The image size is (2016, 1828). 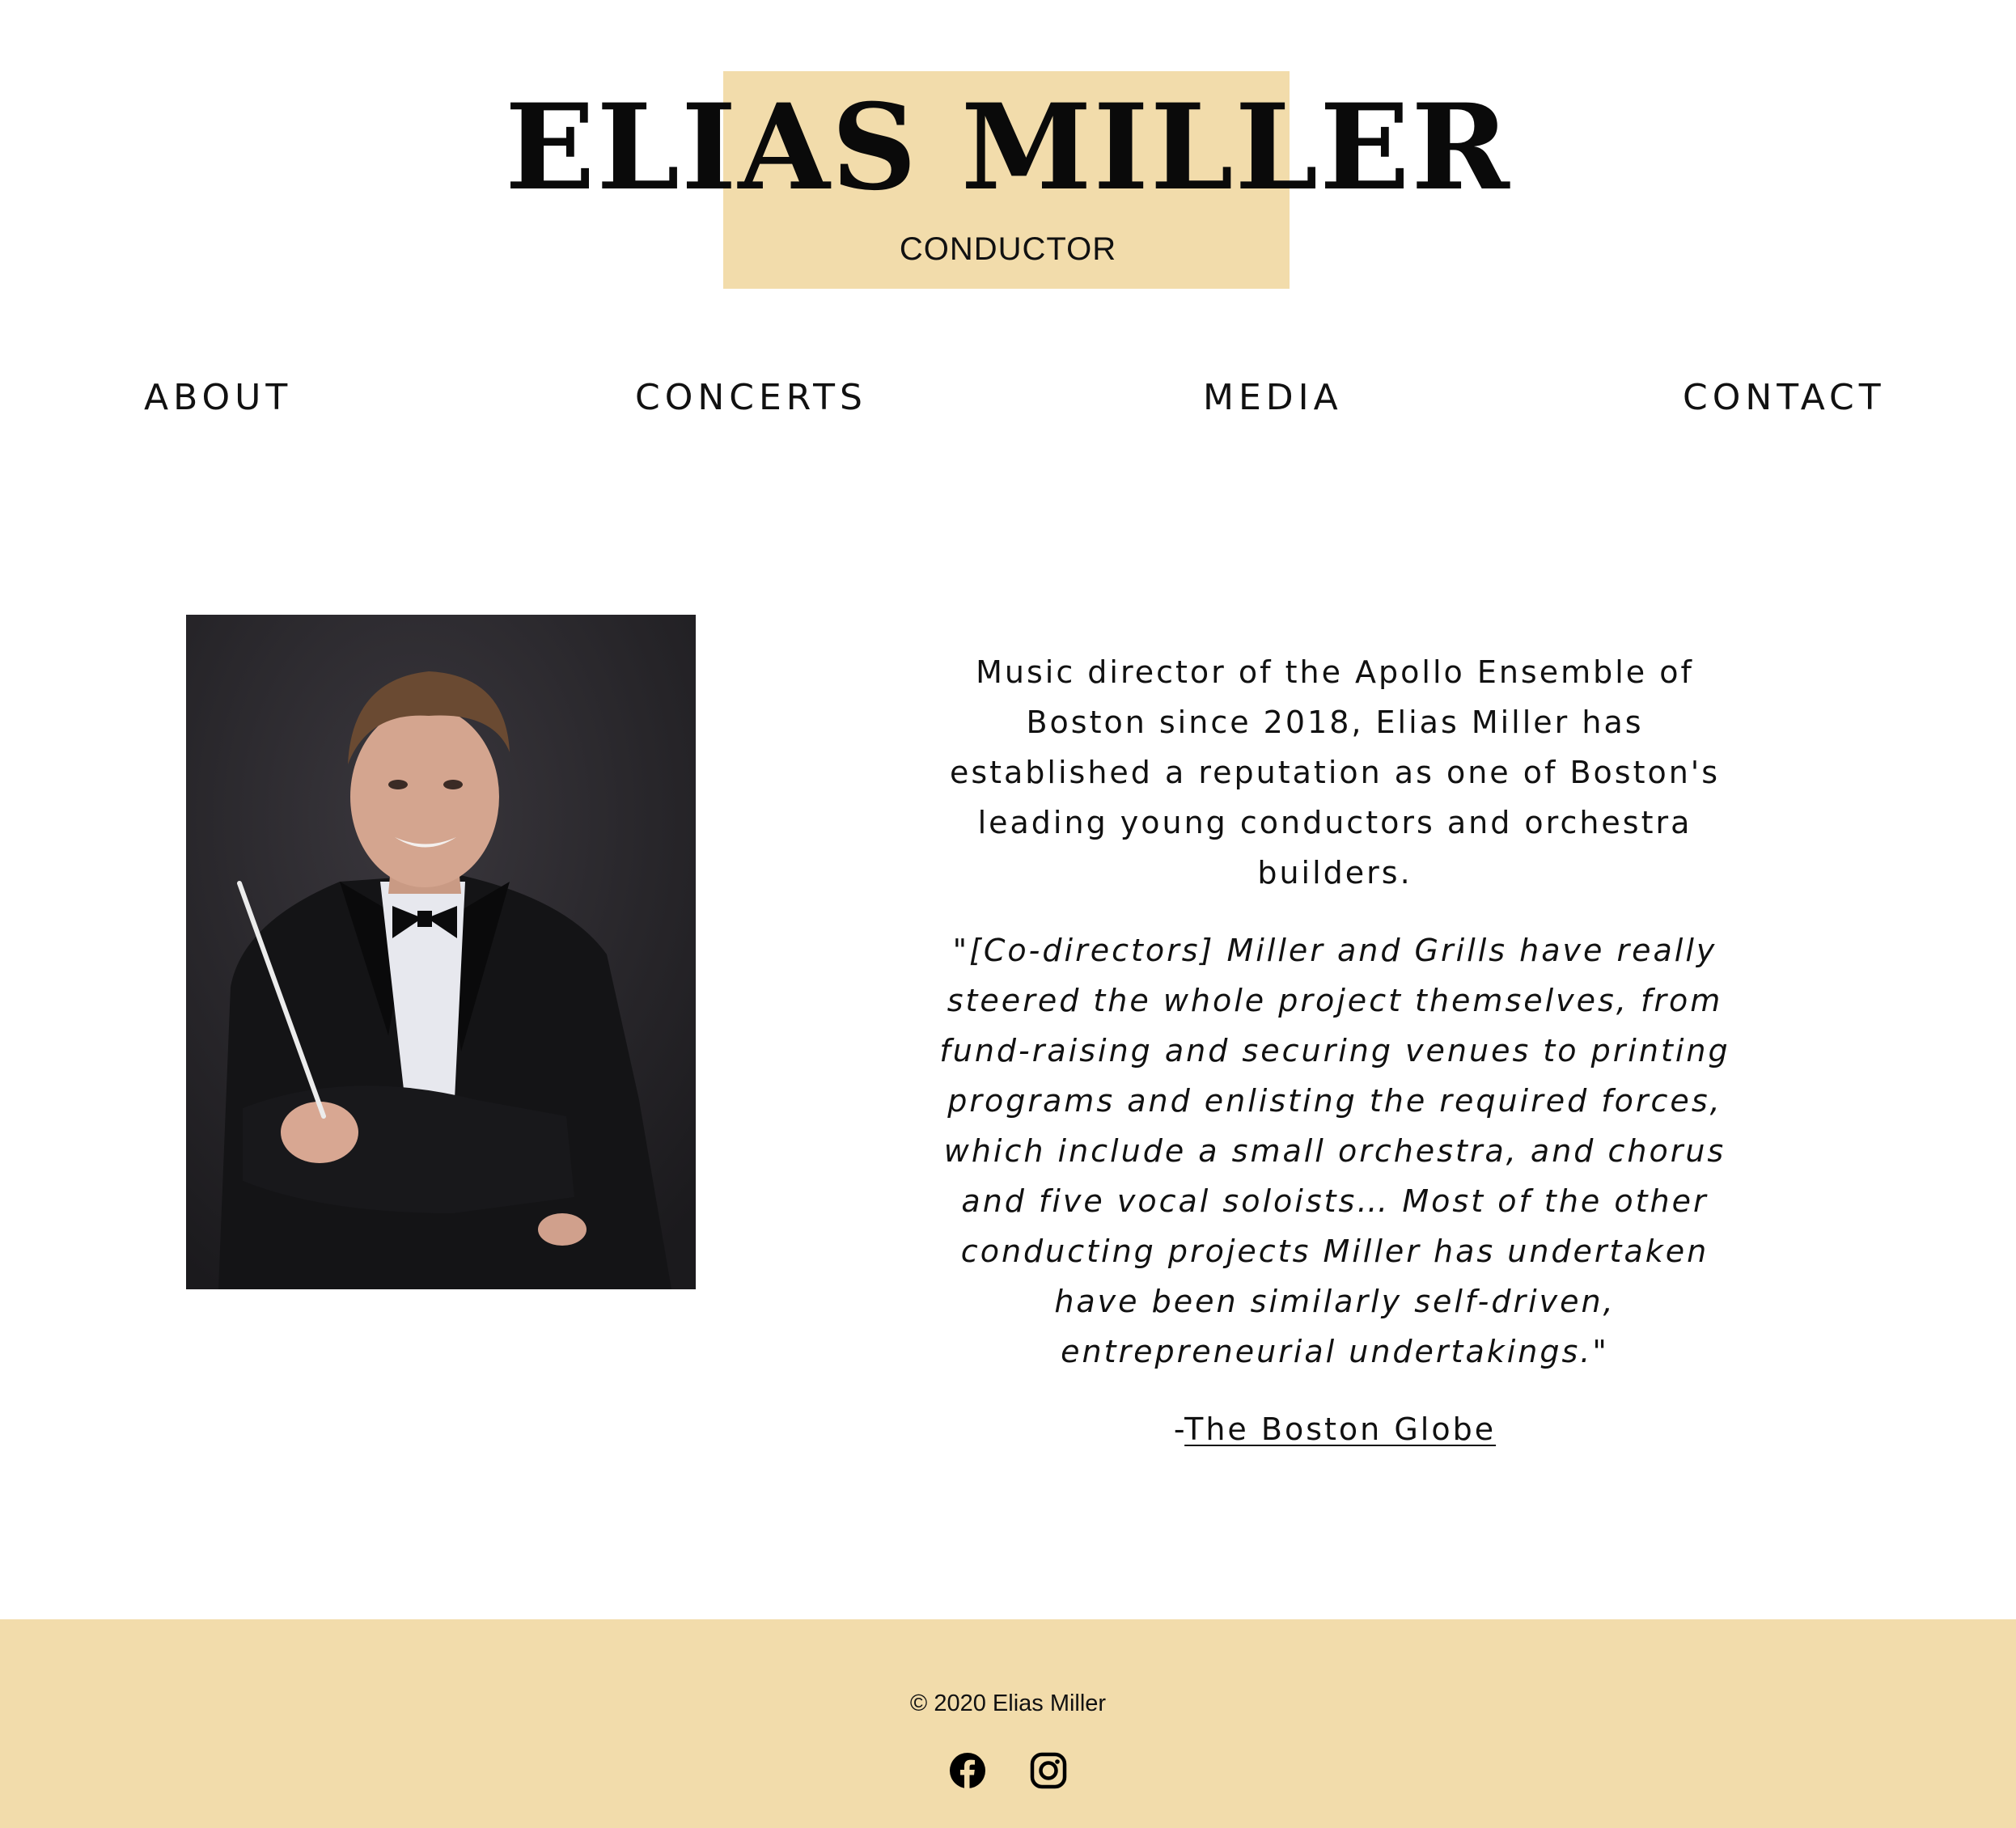 I want to click on instagram-icon, so click(x=1048, y=1770).